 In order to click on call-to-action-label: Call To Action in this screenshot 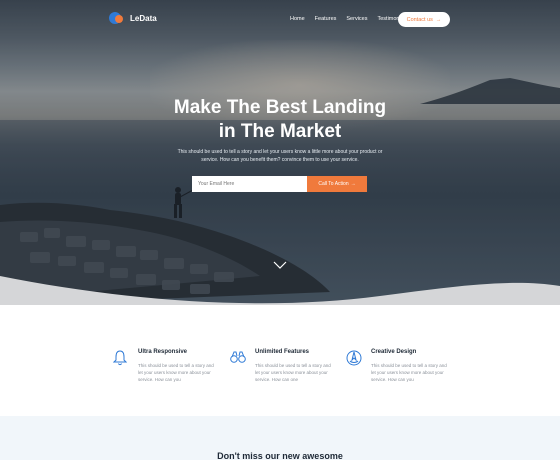, I will do `click(333, 184)`.